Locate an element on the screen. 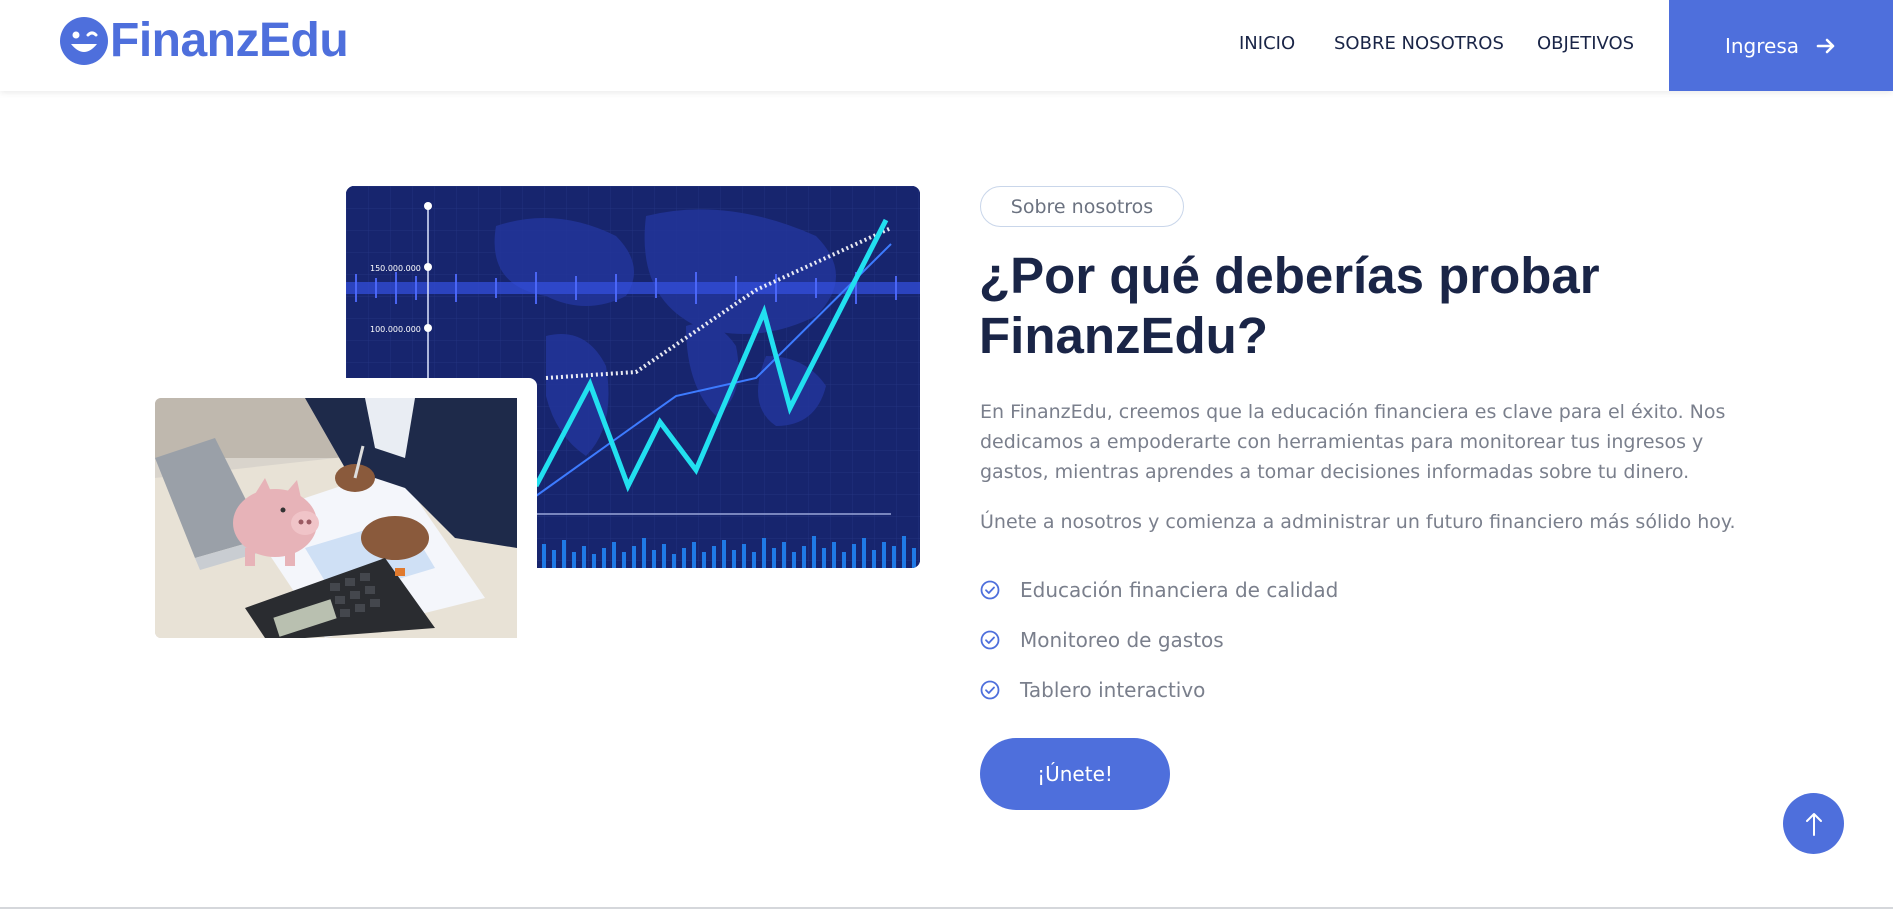 Image resolution: width=1893 pixels, height=913 pixels. nav-inicio: INICIO is located at coordinates (1267, 43).